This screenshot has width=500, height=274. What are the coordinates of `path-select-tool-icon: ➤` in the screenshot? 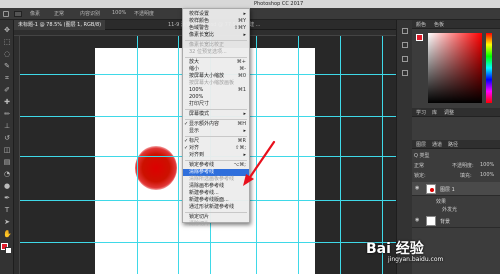 It's located at (7, 222).